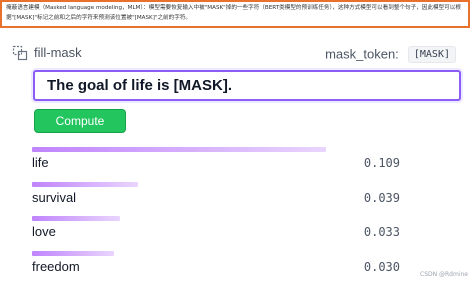 The height and width of the screenshot is (284, 474). Describe the element at coordinates (237, 163) in the screenshot. I see `result-row: life 0.109` at that location.